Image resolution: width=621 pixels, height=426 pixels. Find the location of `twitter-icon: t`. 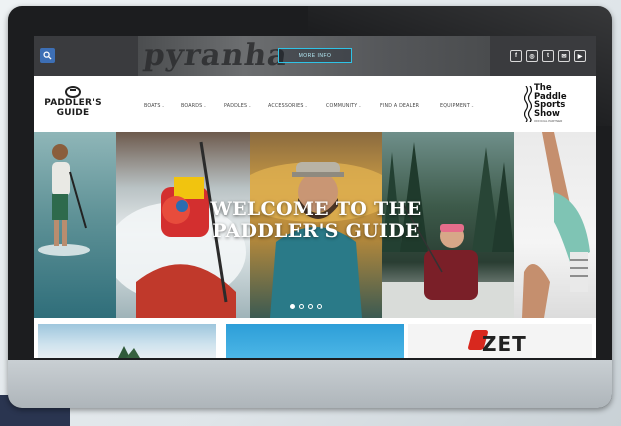

twitter-icon: t is located at coordinates (548, 56).